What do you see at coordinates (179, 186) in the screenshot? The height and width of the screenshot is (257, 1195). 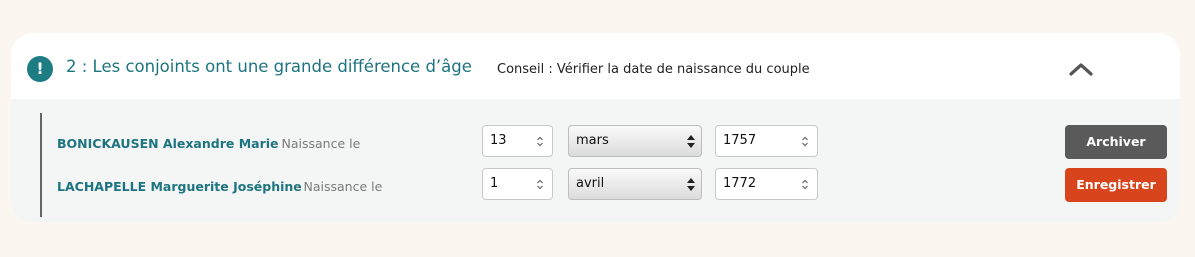 I see `person-name: LACHAPELLE Marguerite Joséphine` at bounding box center [179, 186].